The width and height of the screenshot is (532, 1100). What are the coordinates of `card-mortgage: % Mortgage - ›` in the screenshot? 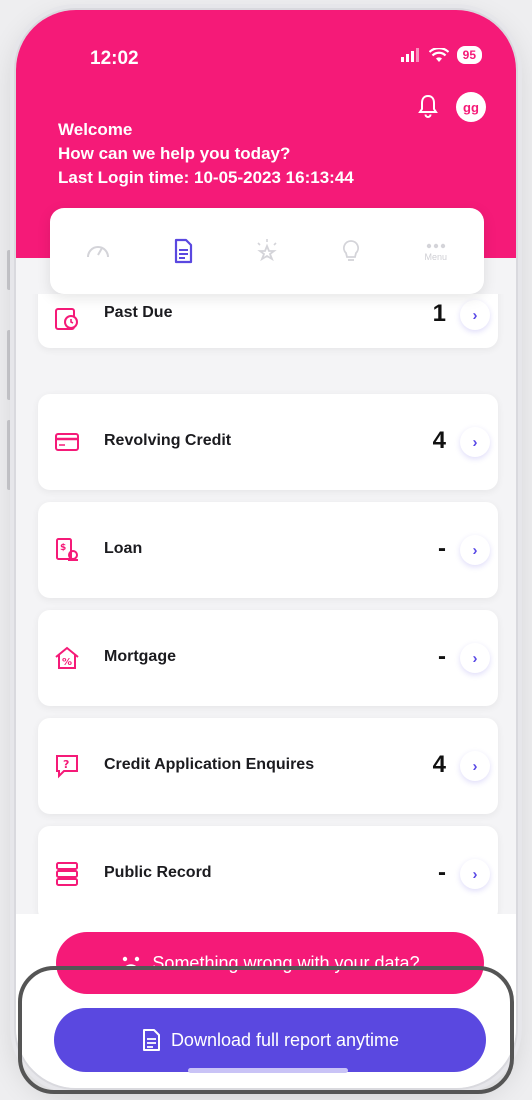 It's located at (268, 658).